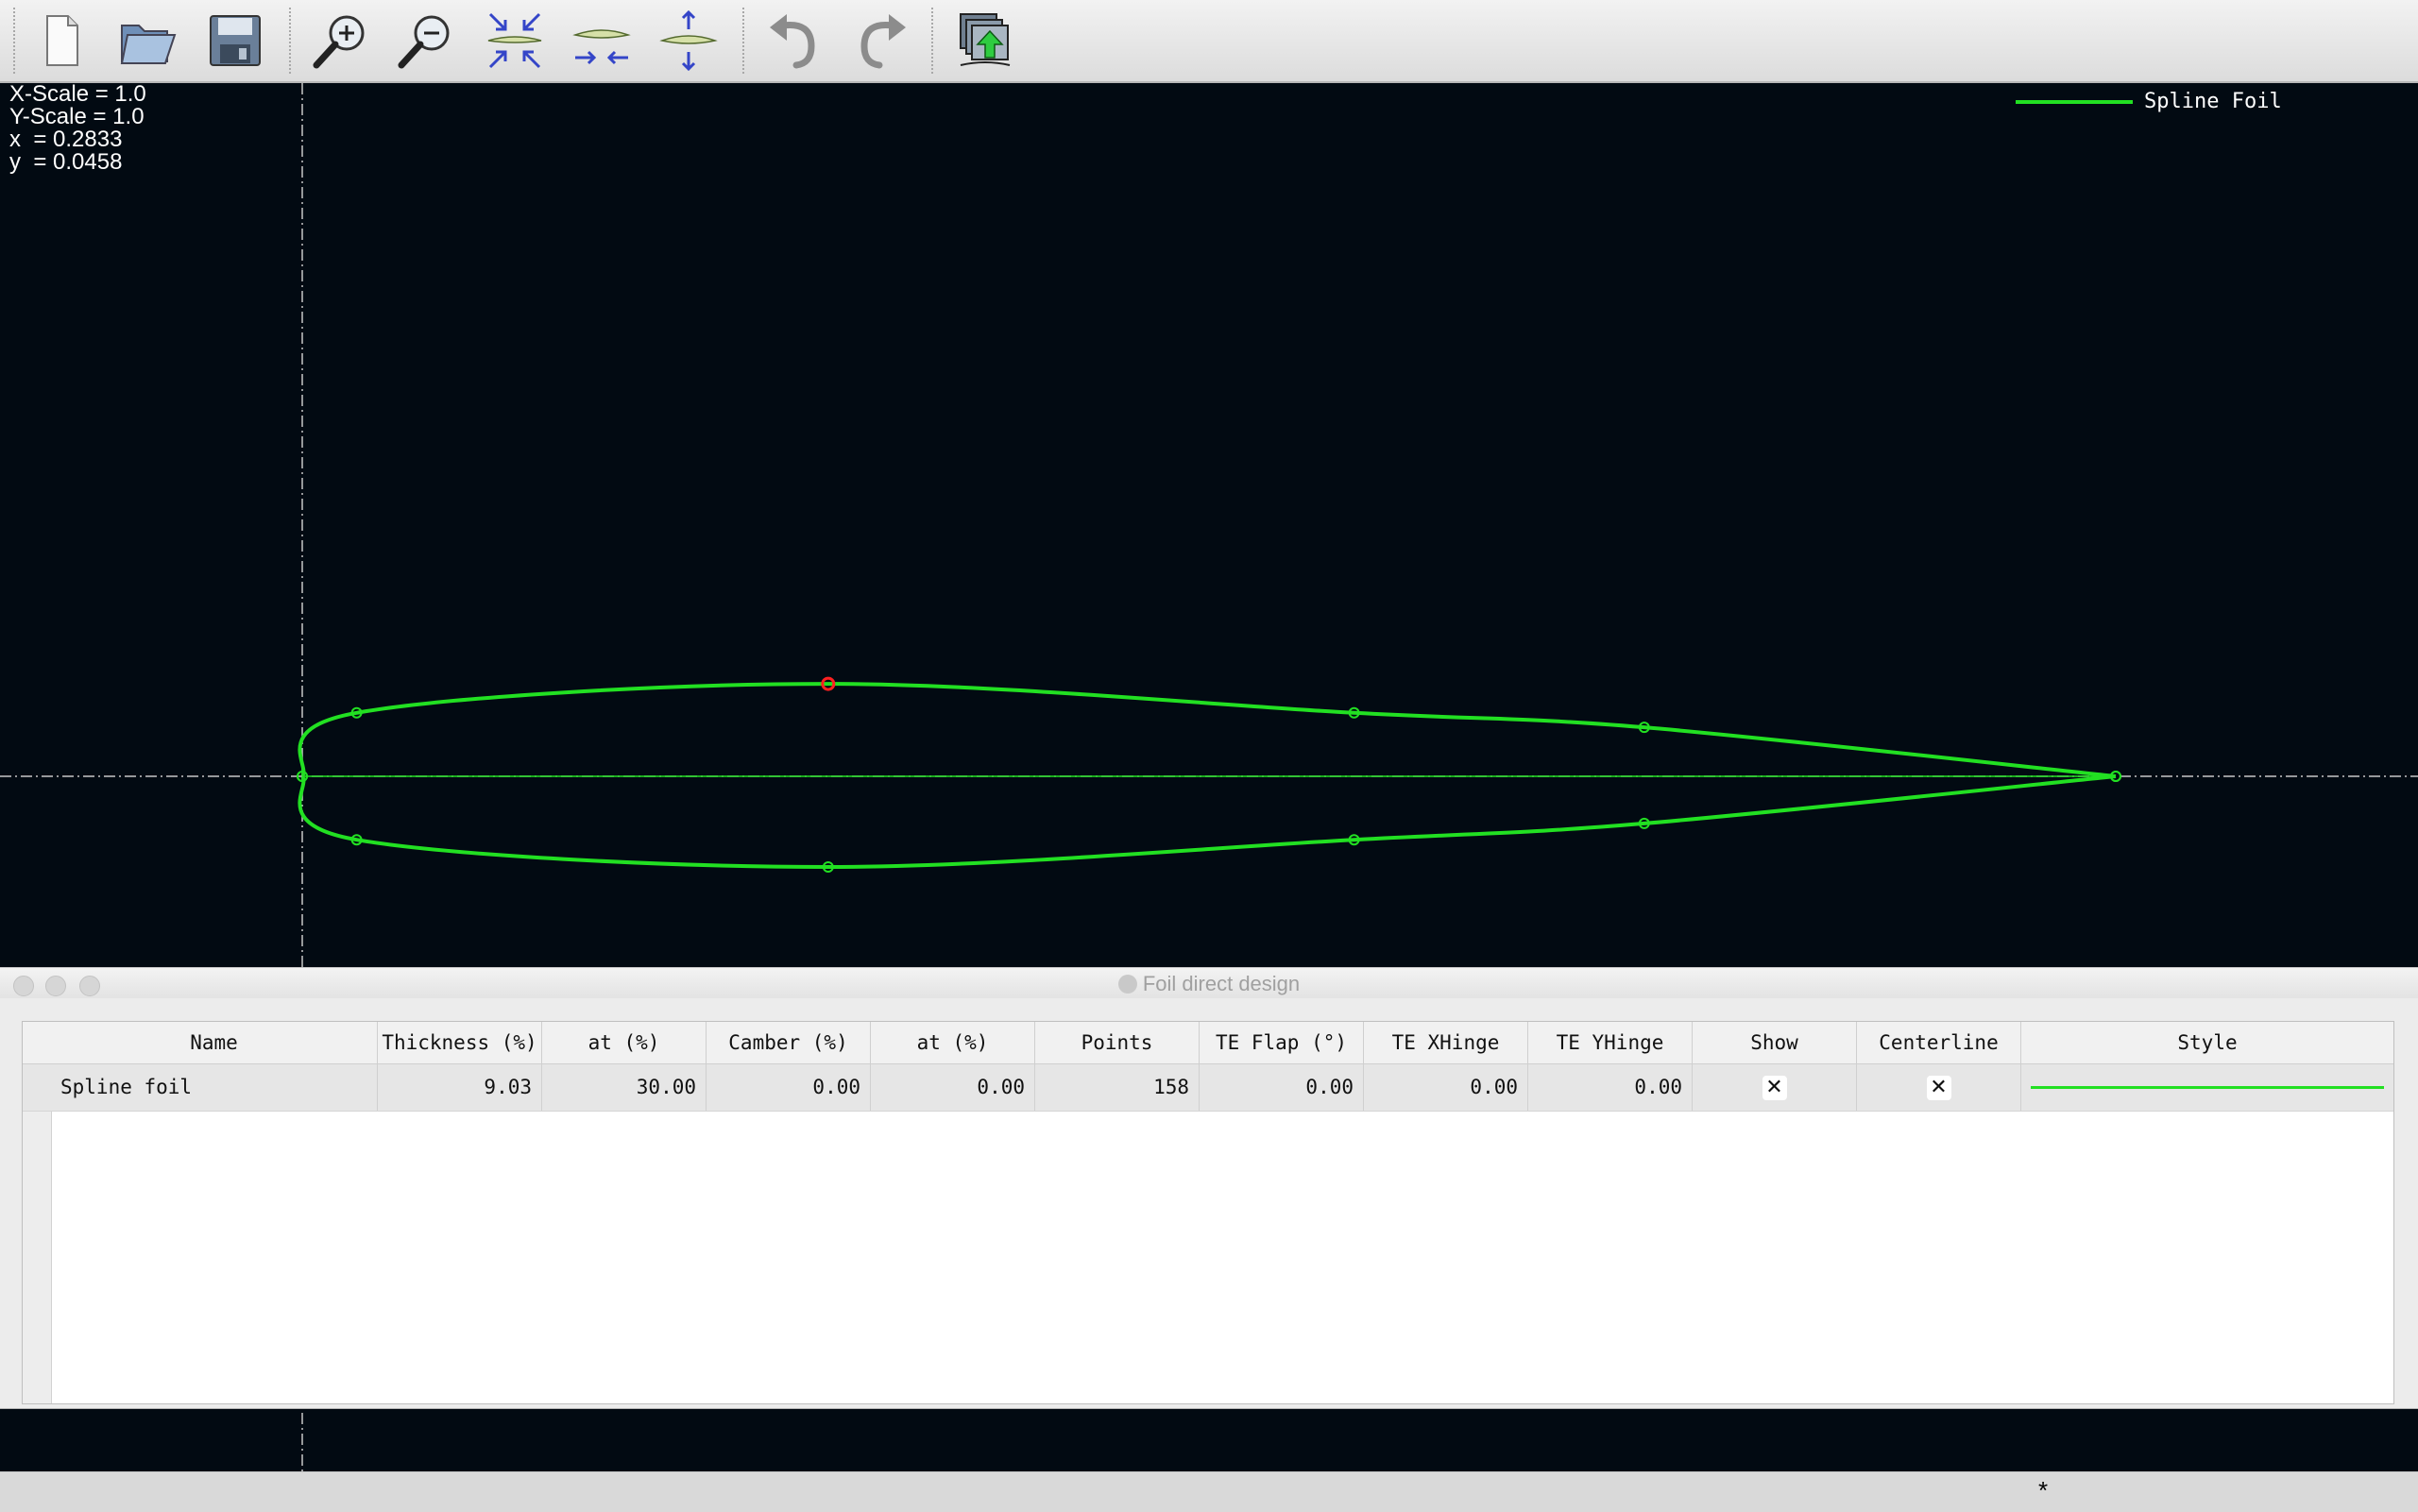 This screenshot has height=1512, width=2418. What do you see at coordinates (2075, 102) in the screenshot?
I see `legend-swatch` at bounding box center [2075, 102].